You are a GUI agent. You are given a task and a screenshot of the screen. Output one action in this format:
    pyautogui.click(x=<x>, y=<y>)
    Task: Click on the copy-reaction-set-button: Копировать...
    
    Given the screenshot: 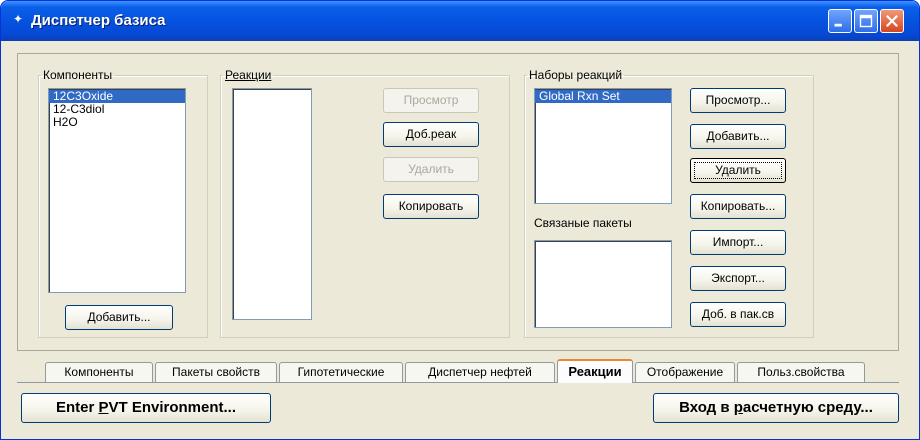 What is the action you would take?
    pyautogui.click(x=738, y=206)
    